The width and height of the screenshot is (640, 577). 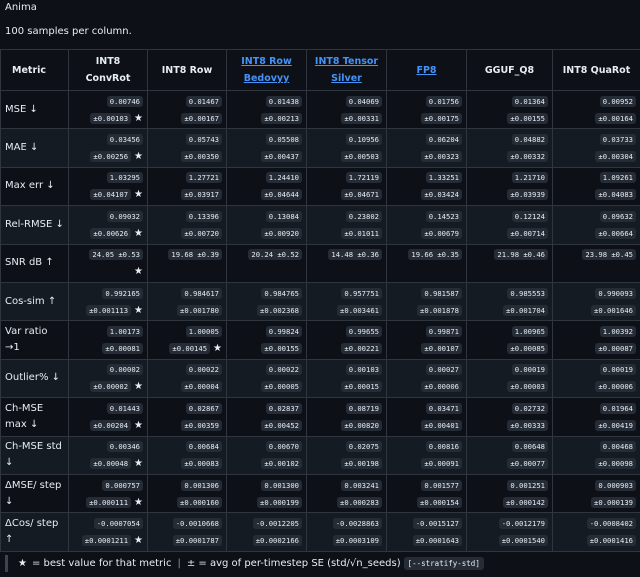 What do you see at coordinates (617, 332) in the screenshot?
I see `cell-value: 1.00392` at bounding box center [617, 332].